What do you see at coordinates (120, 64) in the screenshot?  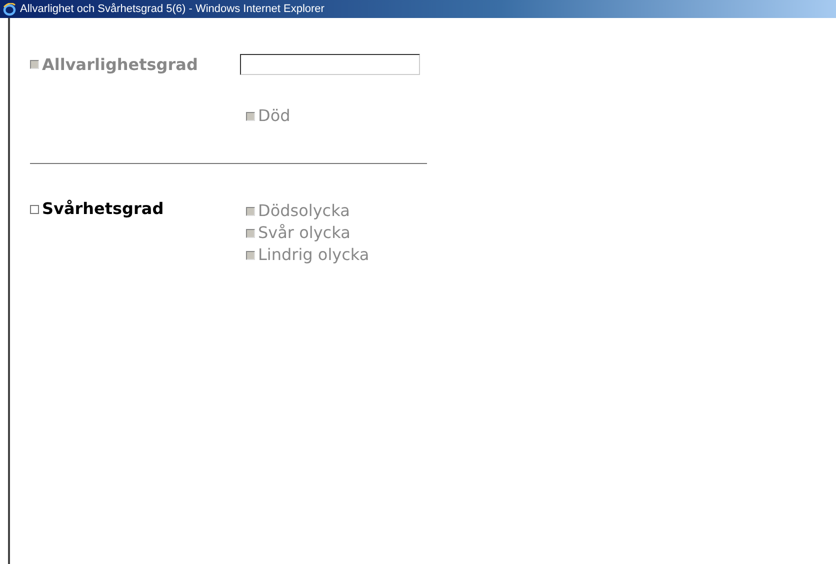 I see `section-label: Allvarlighetsgrad` at bounding box center [120, 64].